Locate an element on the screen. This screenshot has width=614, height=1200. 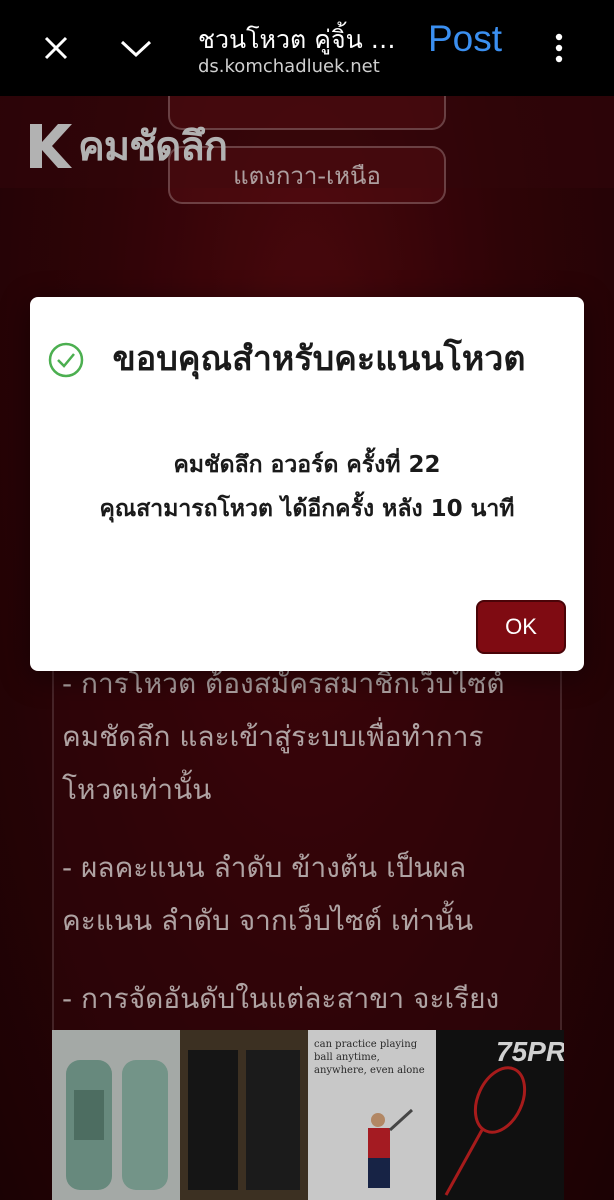
dialog-wait-text: คุณสามารถโหวต ได้อีกครั้ง หลัง 10 นาที is located at coordinates (307, 509).